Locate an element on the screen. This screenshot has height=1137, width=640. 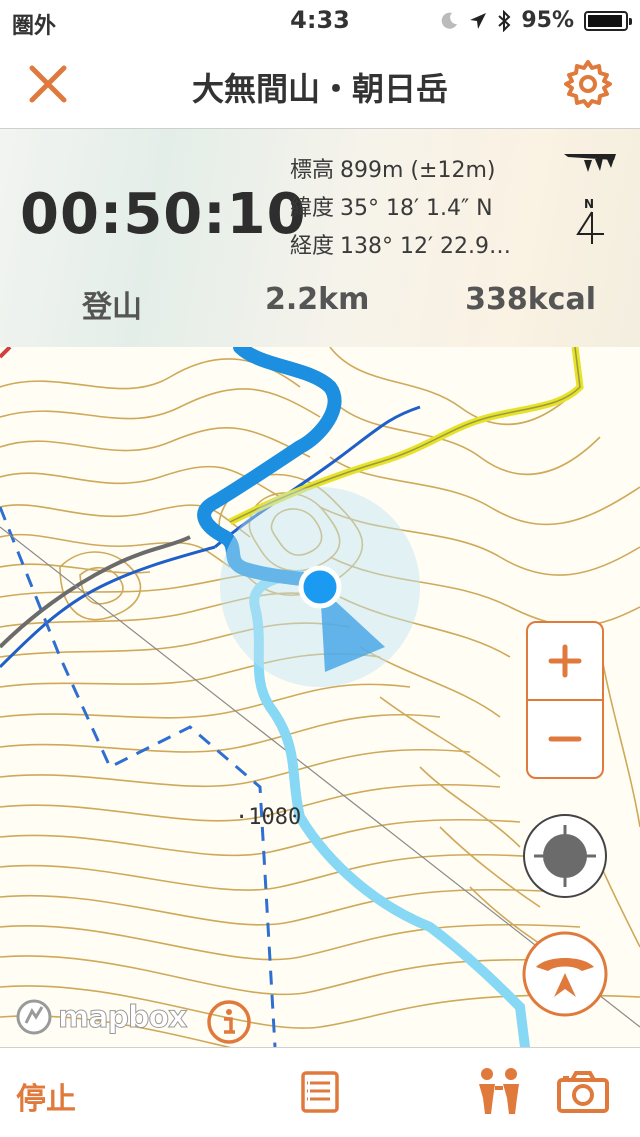
nav-bar: 大無間山・朝日岳 is located at coordinates (320, 84).